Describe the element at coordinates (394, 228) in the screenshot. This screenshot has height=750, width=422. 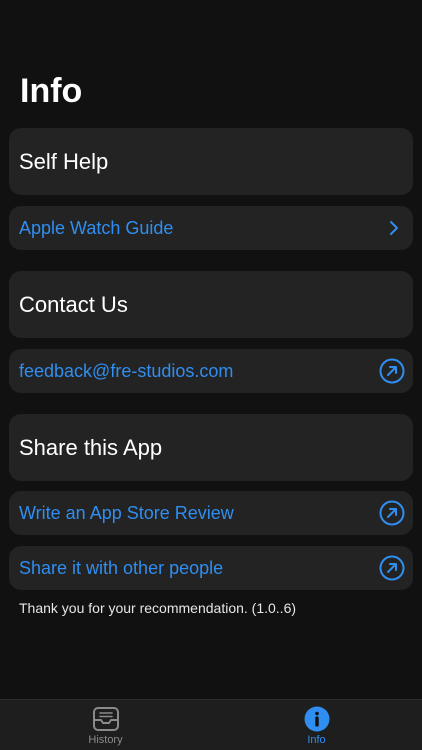
I see `chevron-right-icon` at that location.